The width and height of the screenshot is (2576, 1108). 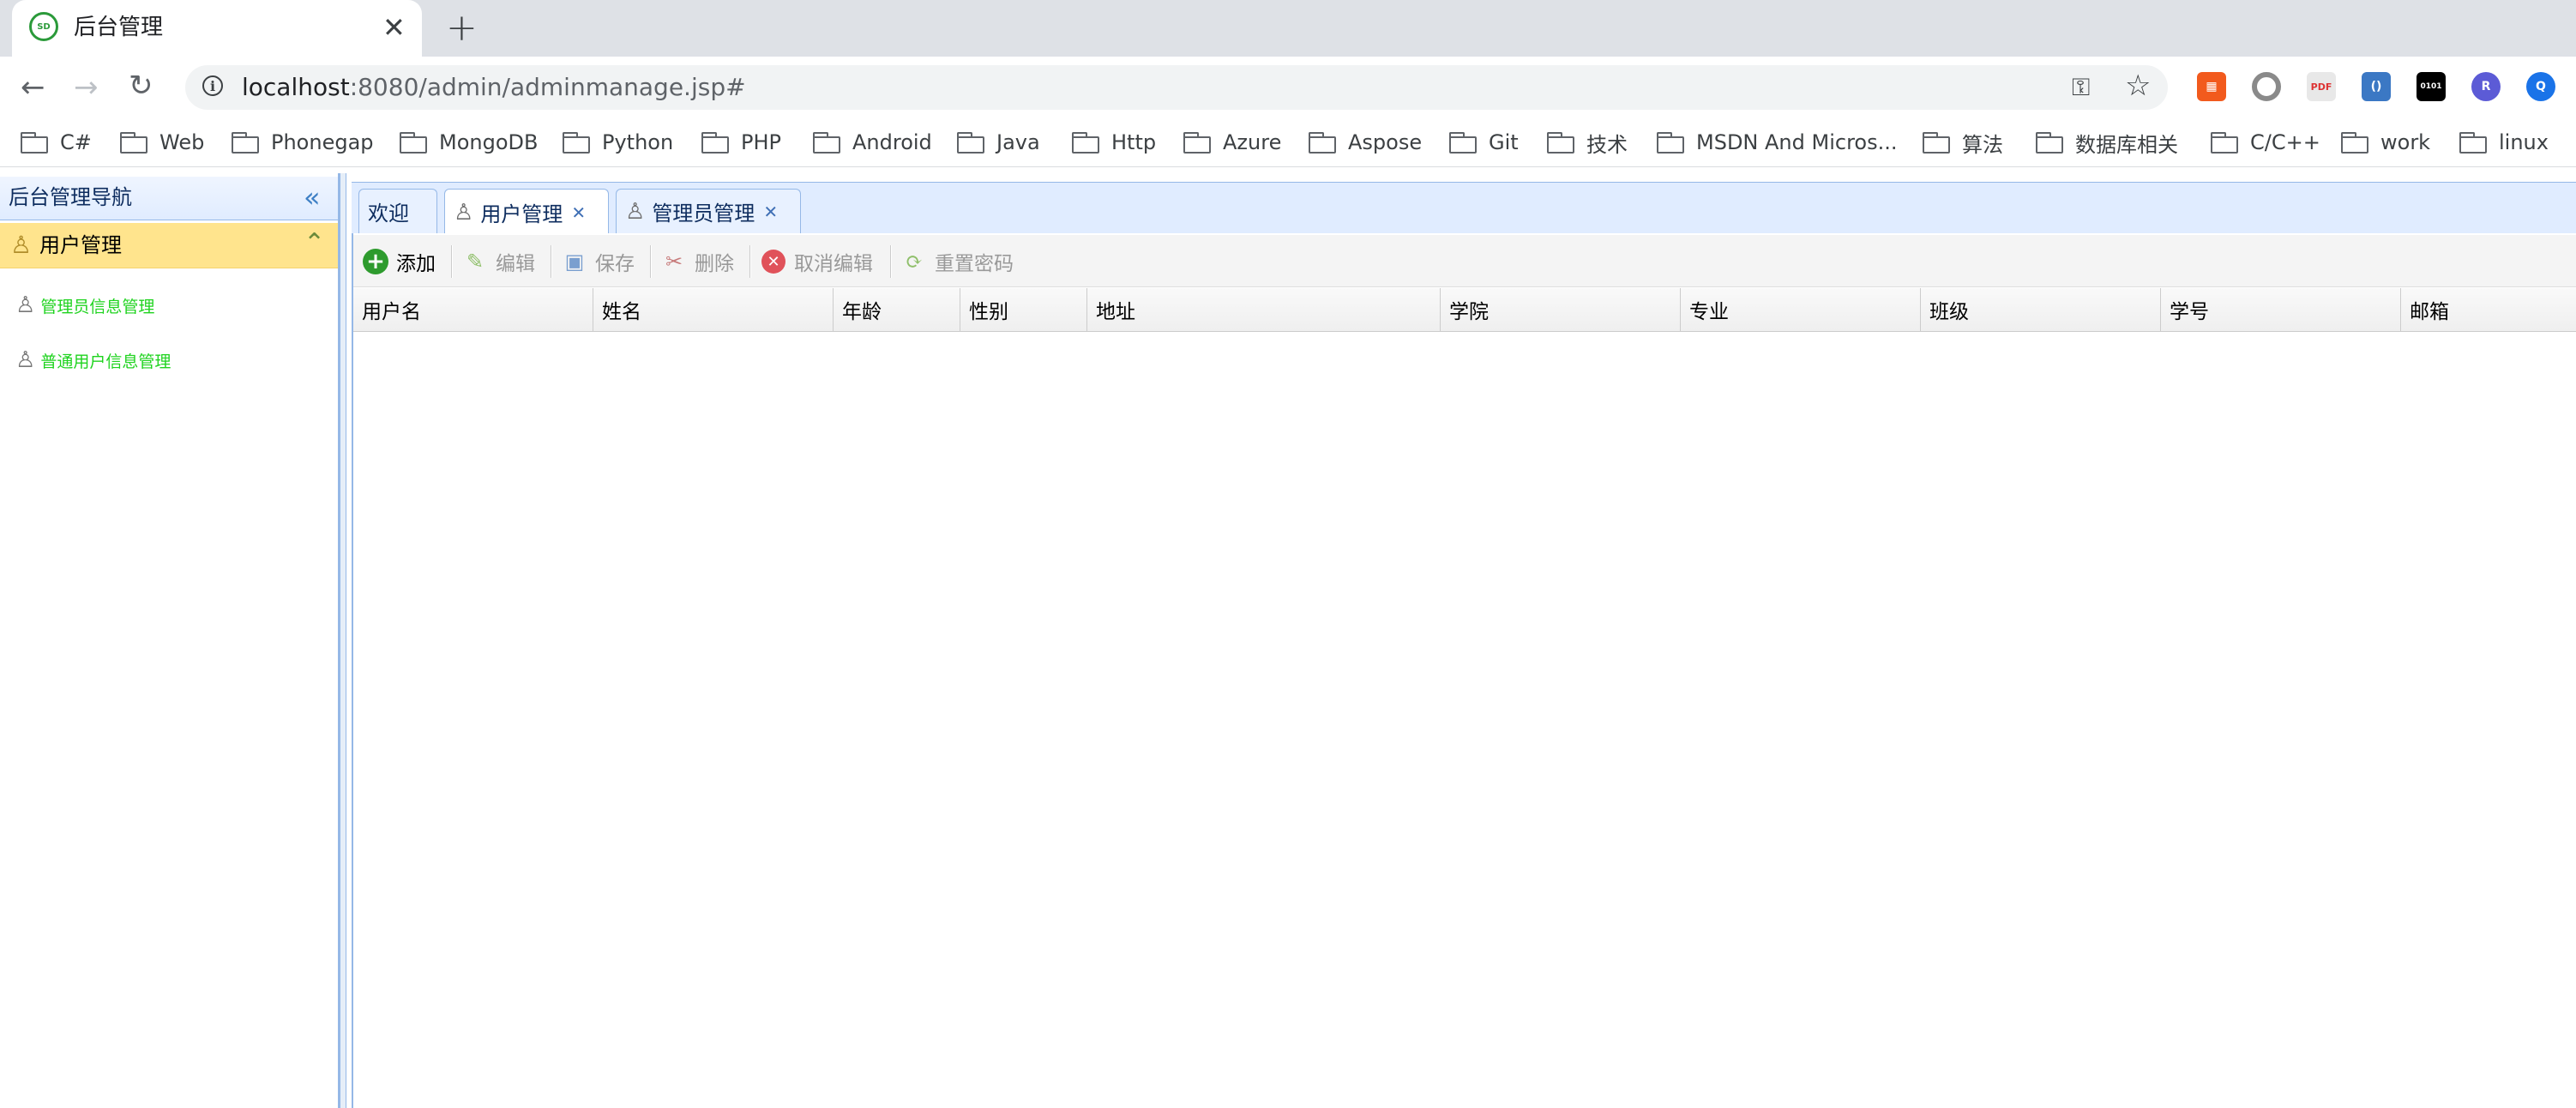 What do you see at coordinates (43, 26) in the screenshot?
I see `site-favicon-icon: SD` at bounding box center [43, 26].